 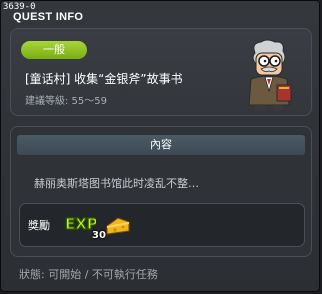 What do you see at coordinates (104, 79) in the screenshot?
I see `quest-title: [童话村] 收集“金银斧”故事书` at bounding box center [104, 79].